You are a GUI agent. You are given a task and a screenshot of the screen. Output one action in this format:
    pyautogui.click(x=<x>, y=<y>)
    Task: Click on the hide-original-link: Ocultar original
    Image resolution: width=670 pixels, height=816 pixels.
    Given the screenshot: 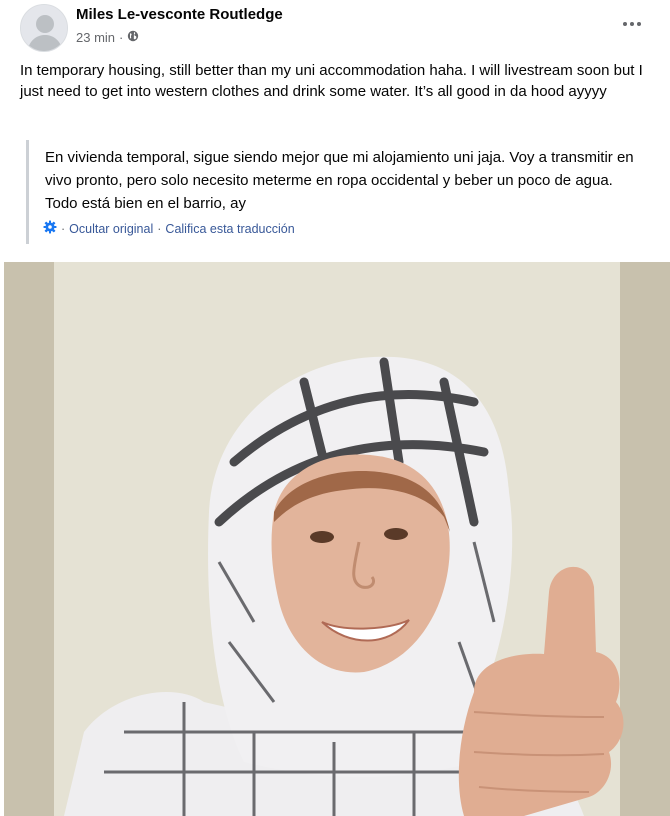 What is the action you would take?
    pyautogui.click(x=111, y=229)
    